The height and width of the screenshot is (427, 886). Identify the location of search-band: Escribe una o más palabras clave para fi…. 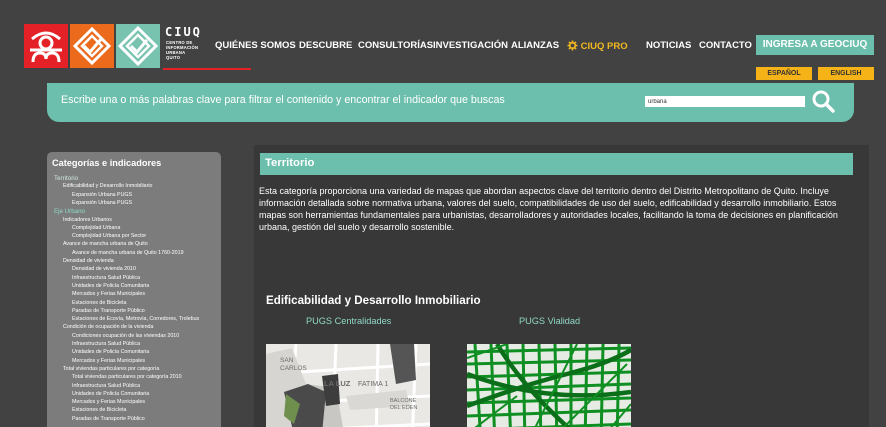
(450, 102).